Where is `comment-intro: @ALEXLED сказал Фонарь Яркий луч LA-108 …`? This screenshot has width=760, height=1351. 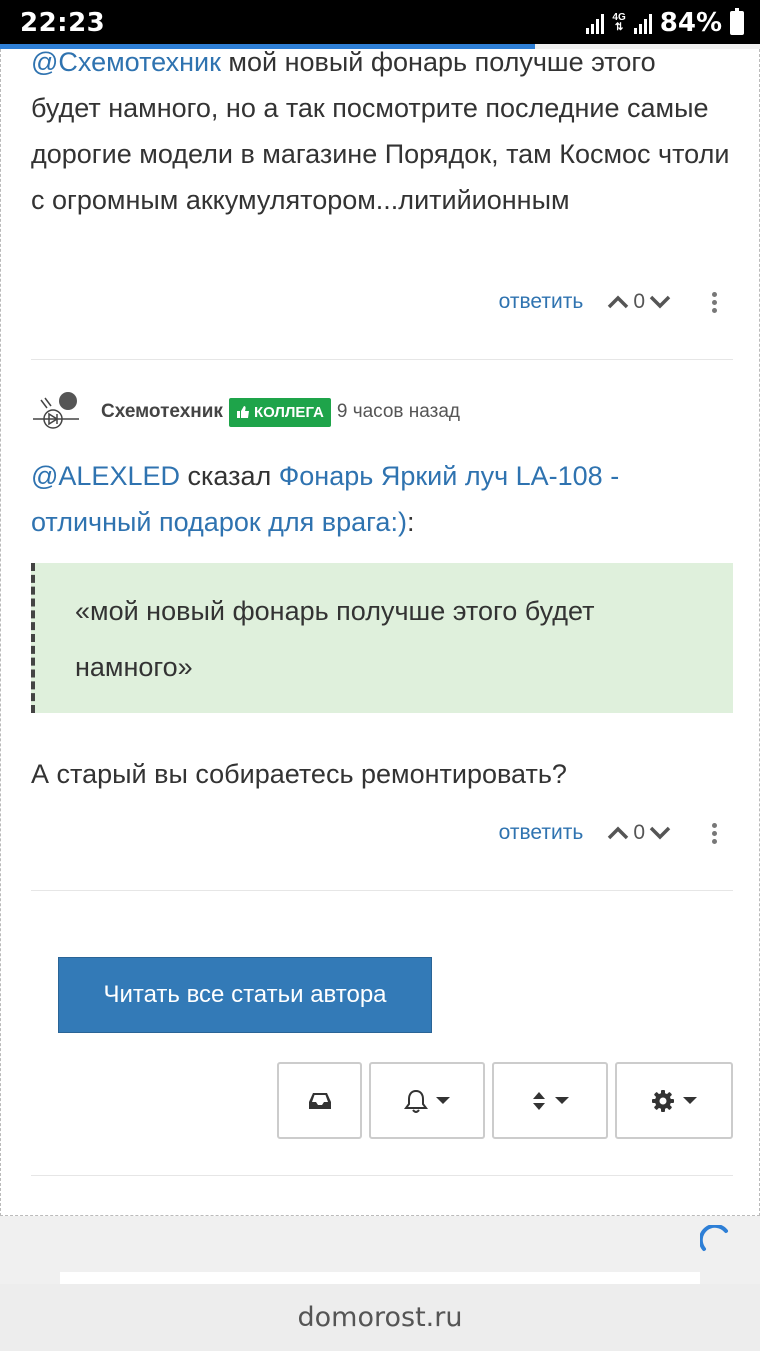
comment-intro: @ALEXLED сказал Фонарь Яркий луч LA-108 … is located at coordinates (381, 499).